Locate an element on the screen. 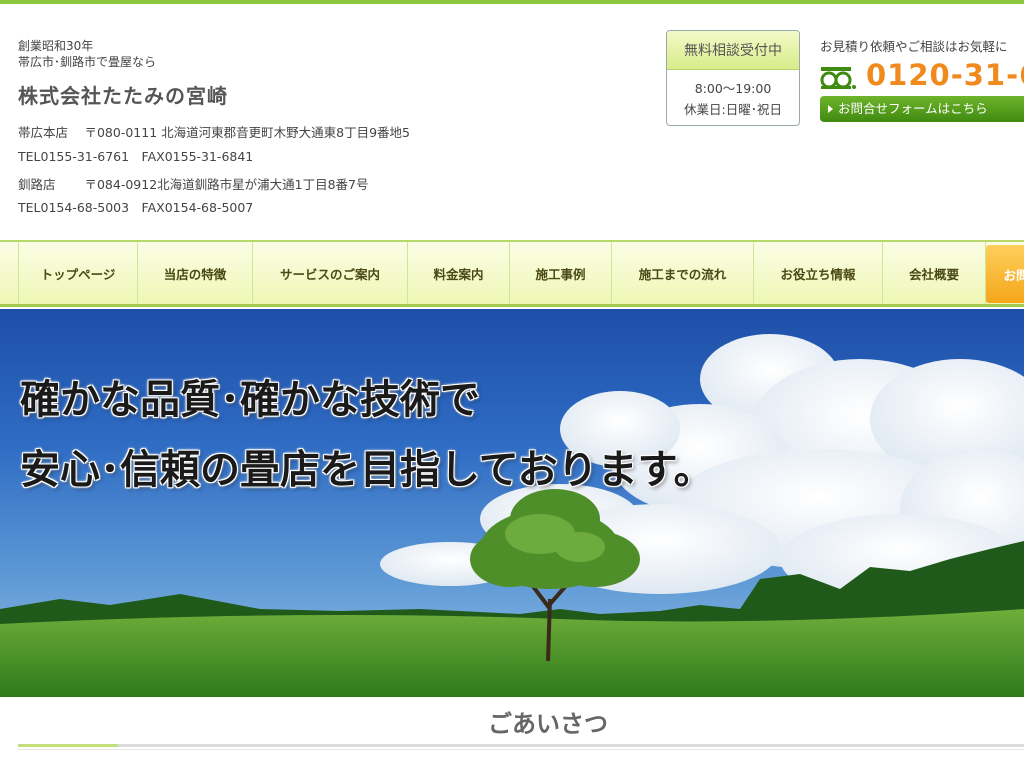 This screenshot has width=1024, height=768. arrow-right-icon is located at coordinates (830, 109).